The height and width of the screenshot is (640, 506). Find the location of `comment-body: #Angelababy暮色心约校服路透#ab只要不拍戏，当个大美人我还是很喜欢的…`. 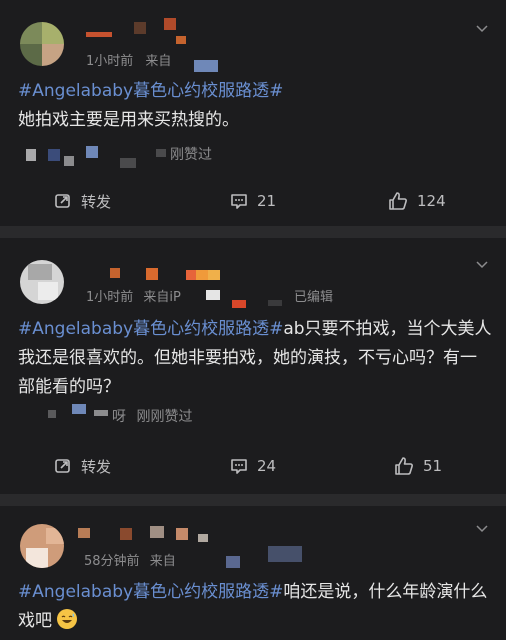

comment-body: #Angelababy暮色心约校服路透#ab只要不拍戏，当个大美人我还是很喜欢的… is located at coordinates (255, 358).